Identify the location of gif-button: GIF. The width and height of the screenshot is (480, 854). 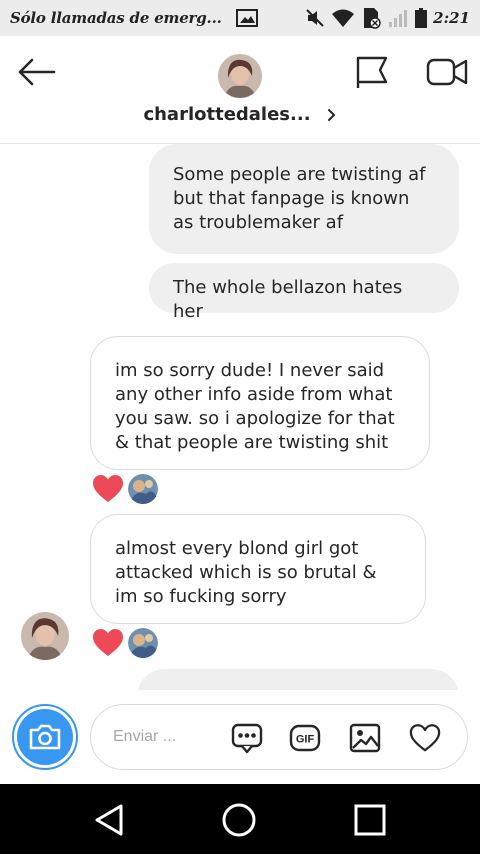
(305, 738).